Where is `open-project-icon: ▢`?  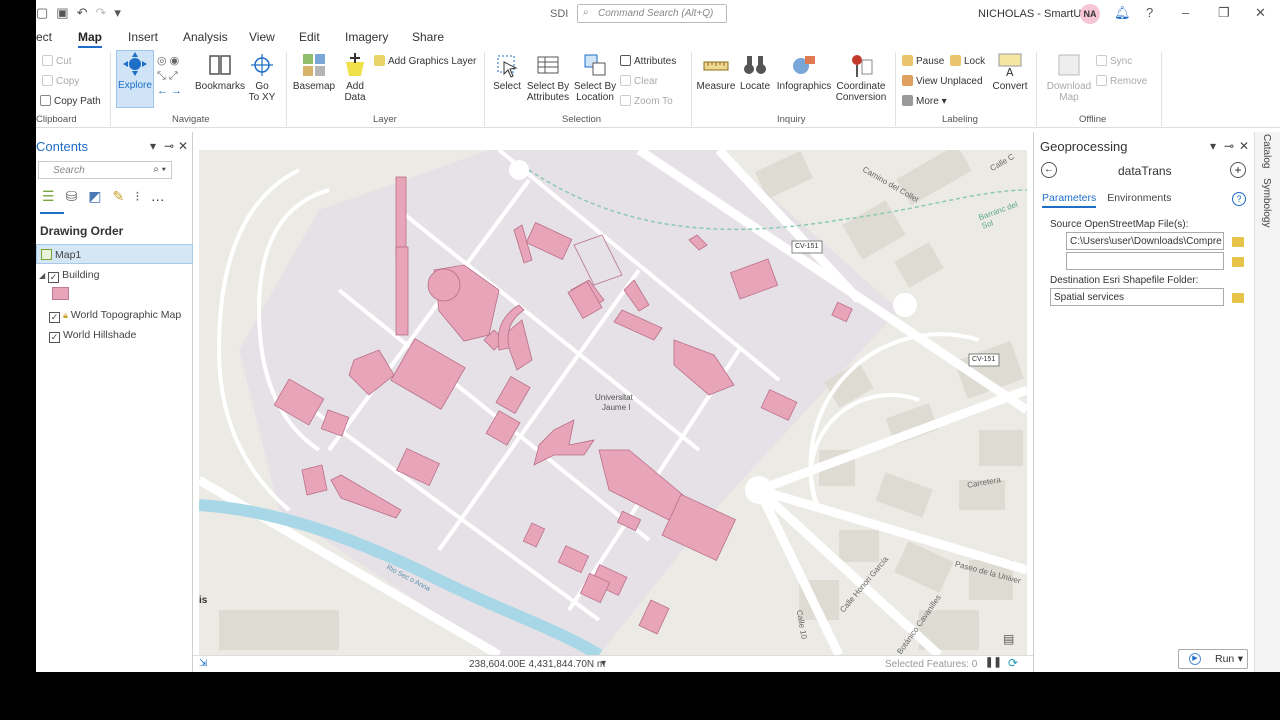 open-project-icon: ▢ is located at coordinates (42, 13).